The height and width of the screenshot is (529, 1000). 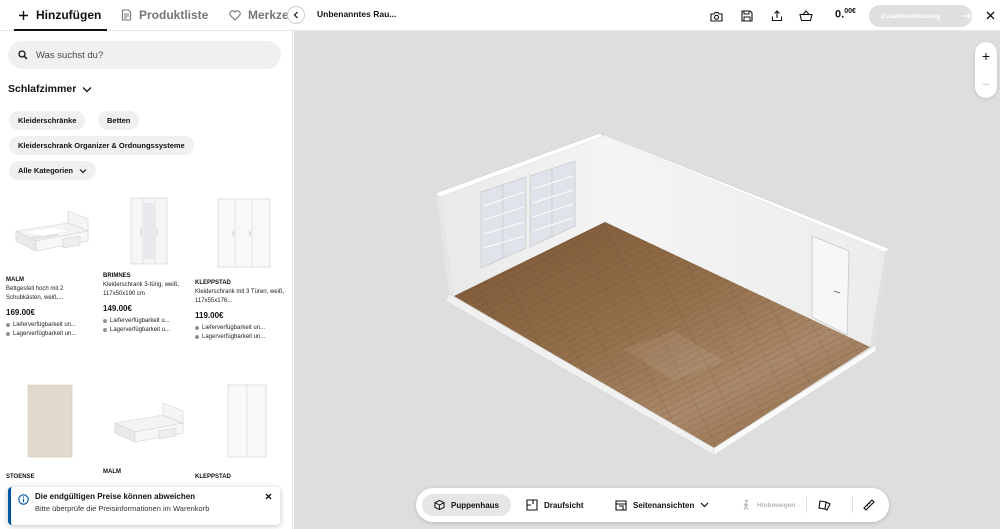 I want to click on zoom-out-button: −, so click(x=986, y=84).